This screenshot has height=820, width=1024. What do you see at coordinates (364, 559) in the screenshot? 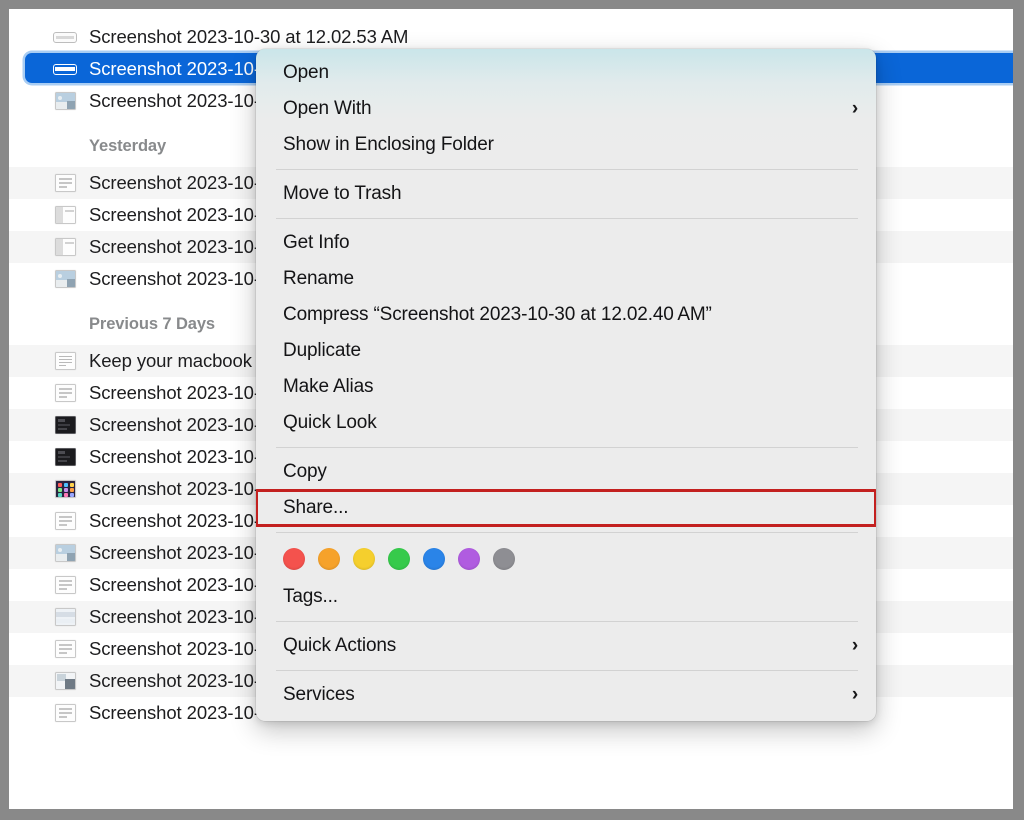
I see `yellow-tag` at bounding box center [364, 559].